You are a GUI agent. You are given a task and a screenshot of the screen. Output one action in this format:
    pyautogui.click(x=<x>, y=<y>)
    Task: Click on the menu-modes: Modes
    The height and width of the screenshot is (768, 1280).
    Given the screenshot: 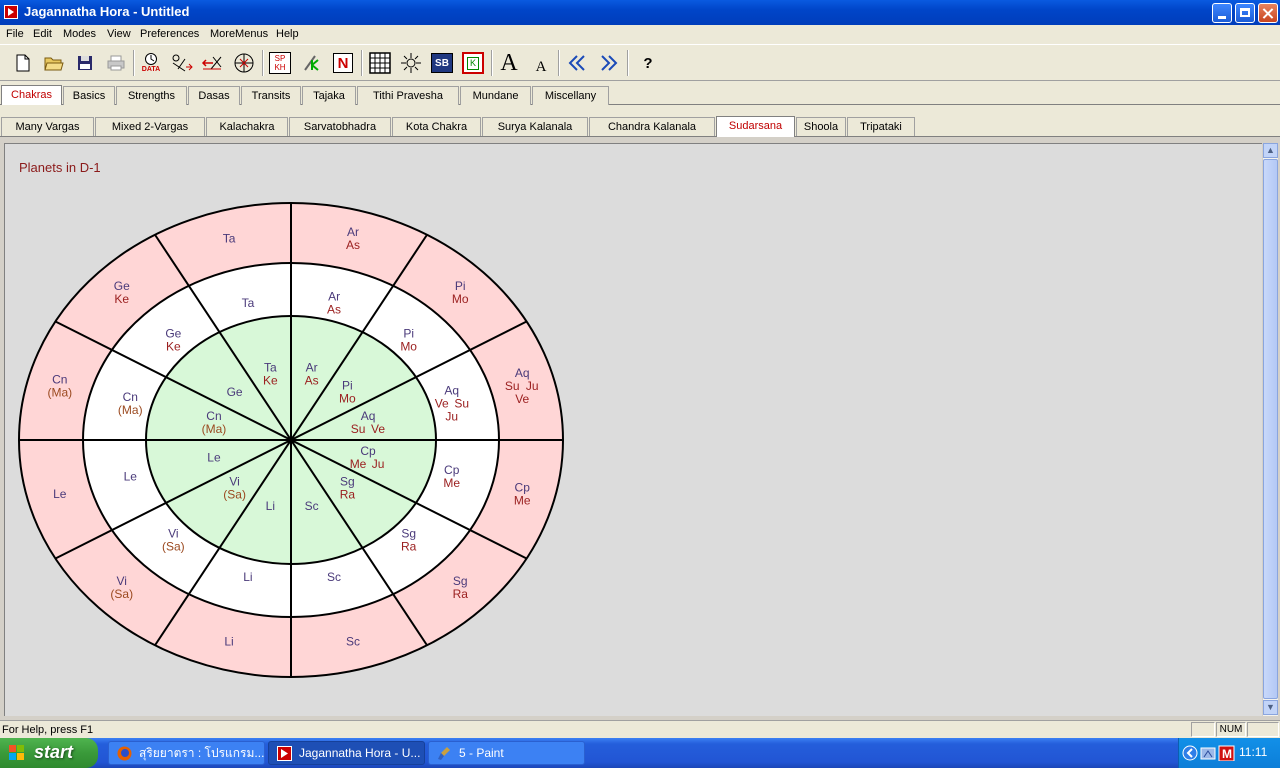 What is the action you would take?
    pyautogui.click(x=79, y=34)
    